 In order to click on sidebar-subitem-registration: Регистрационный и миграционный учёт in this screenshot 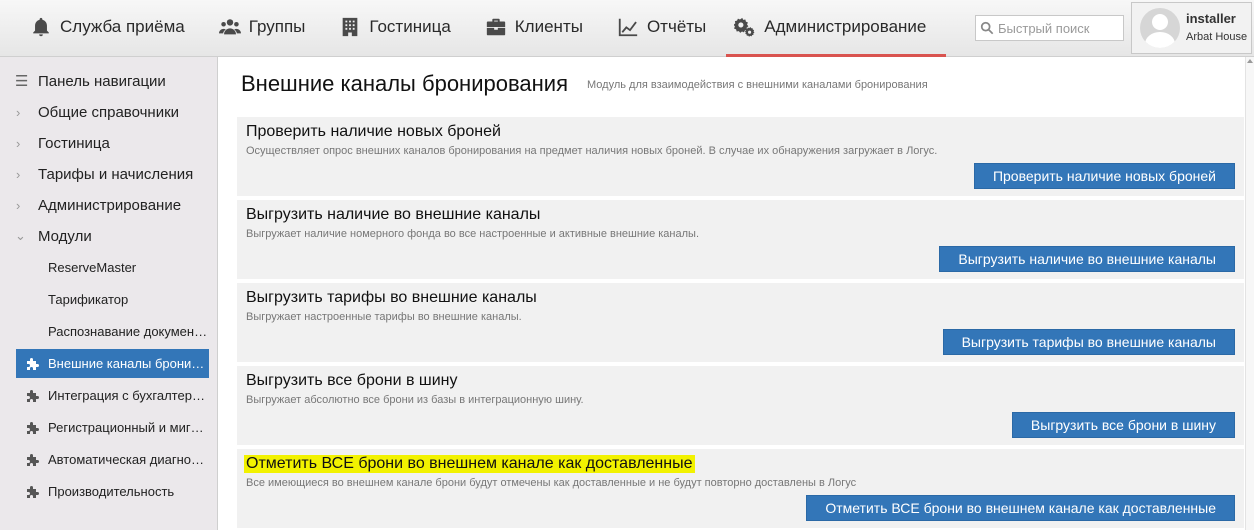, I will do `click(112, 427)`.